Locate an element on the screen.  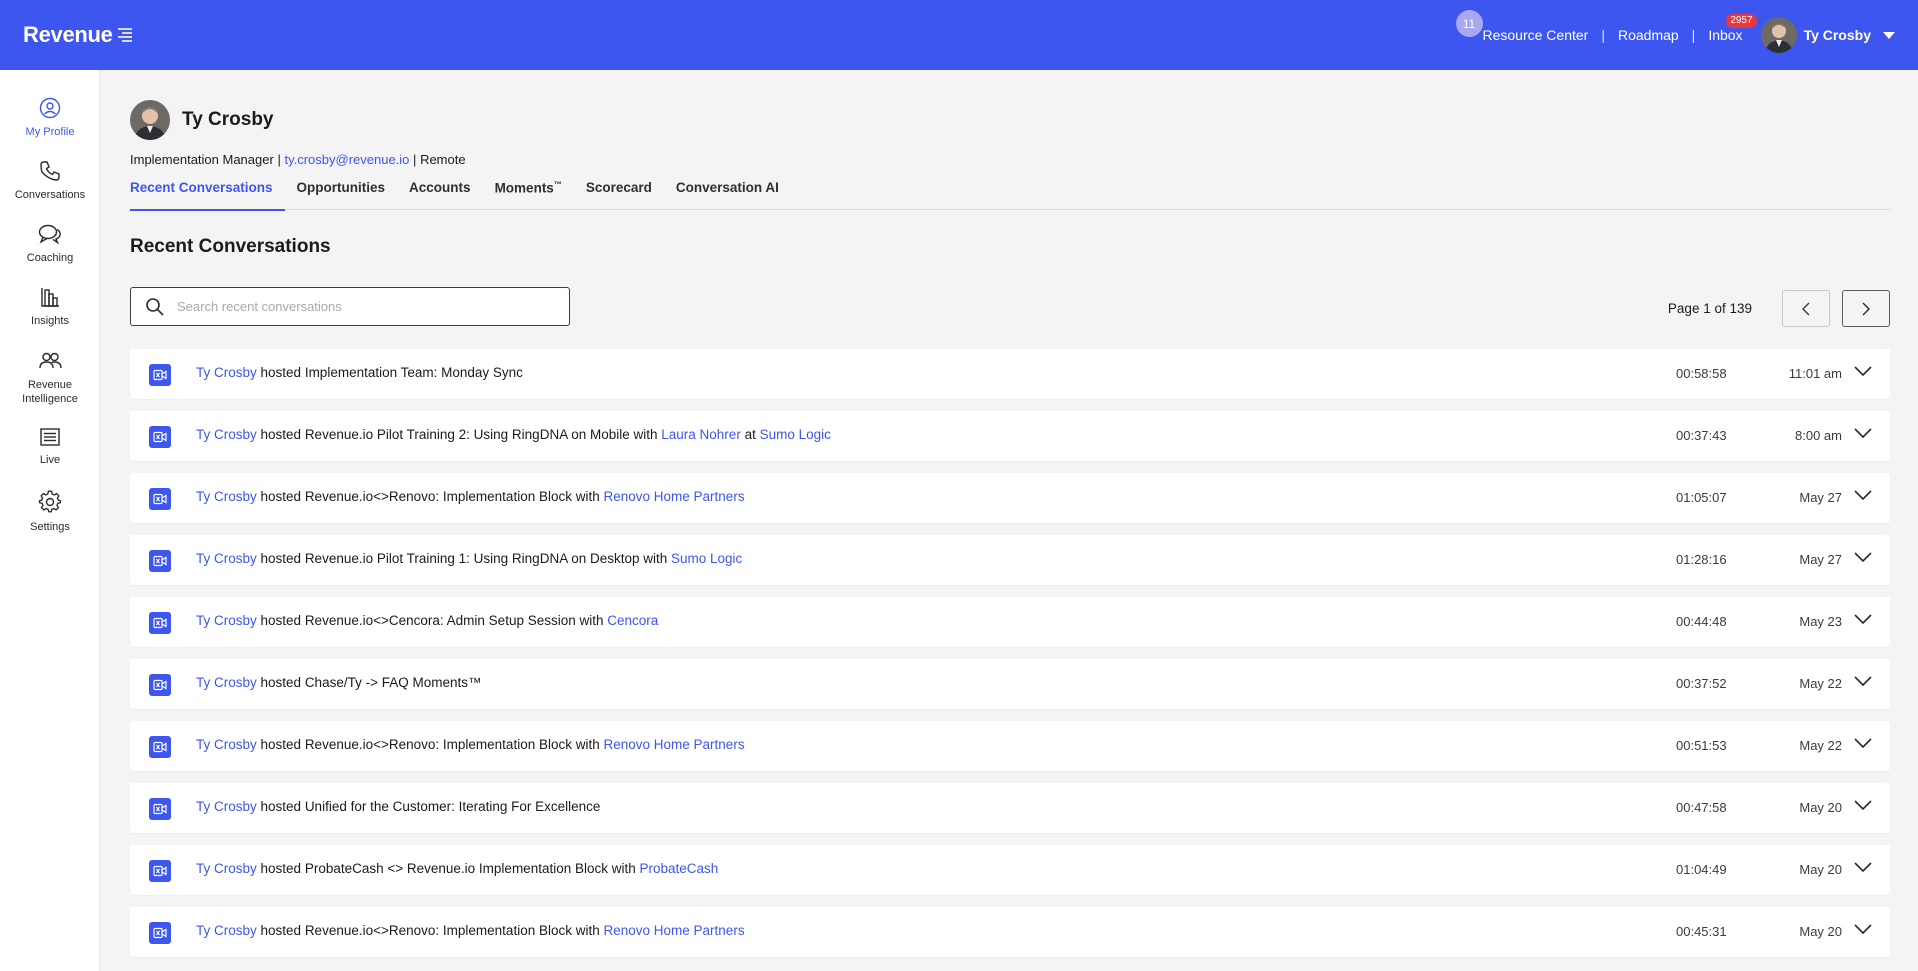
company-link: Cencora is located at coordinates (632, 620).